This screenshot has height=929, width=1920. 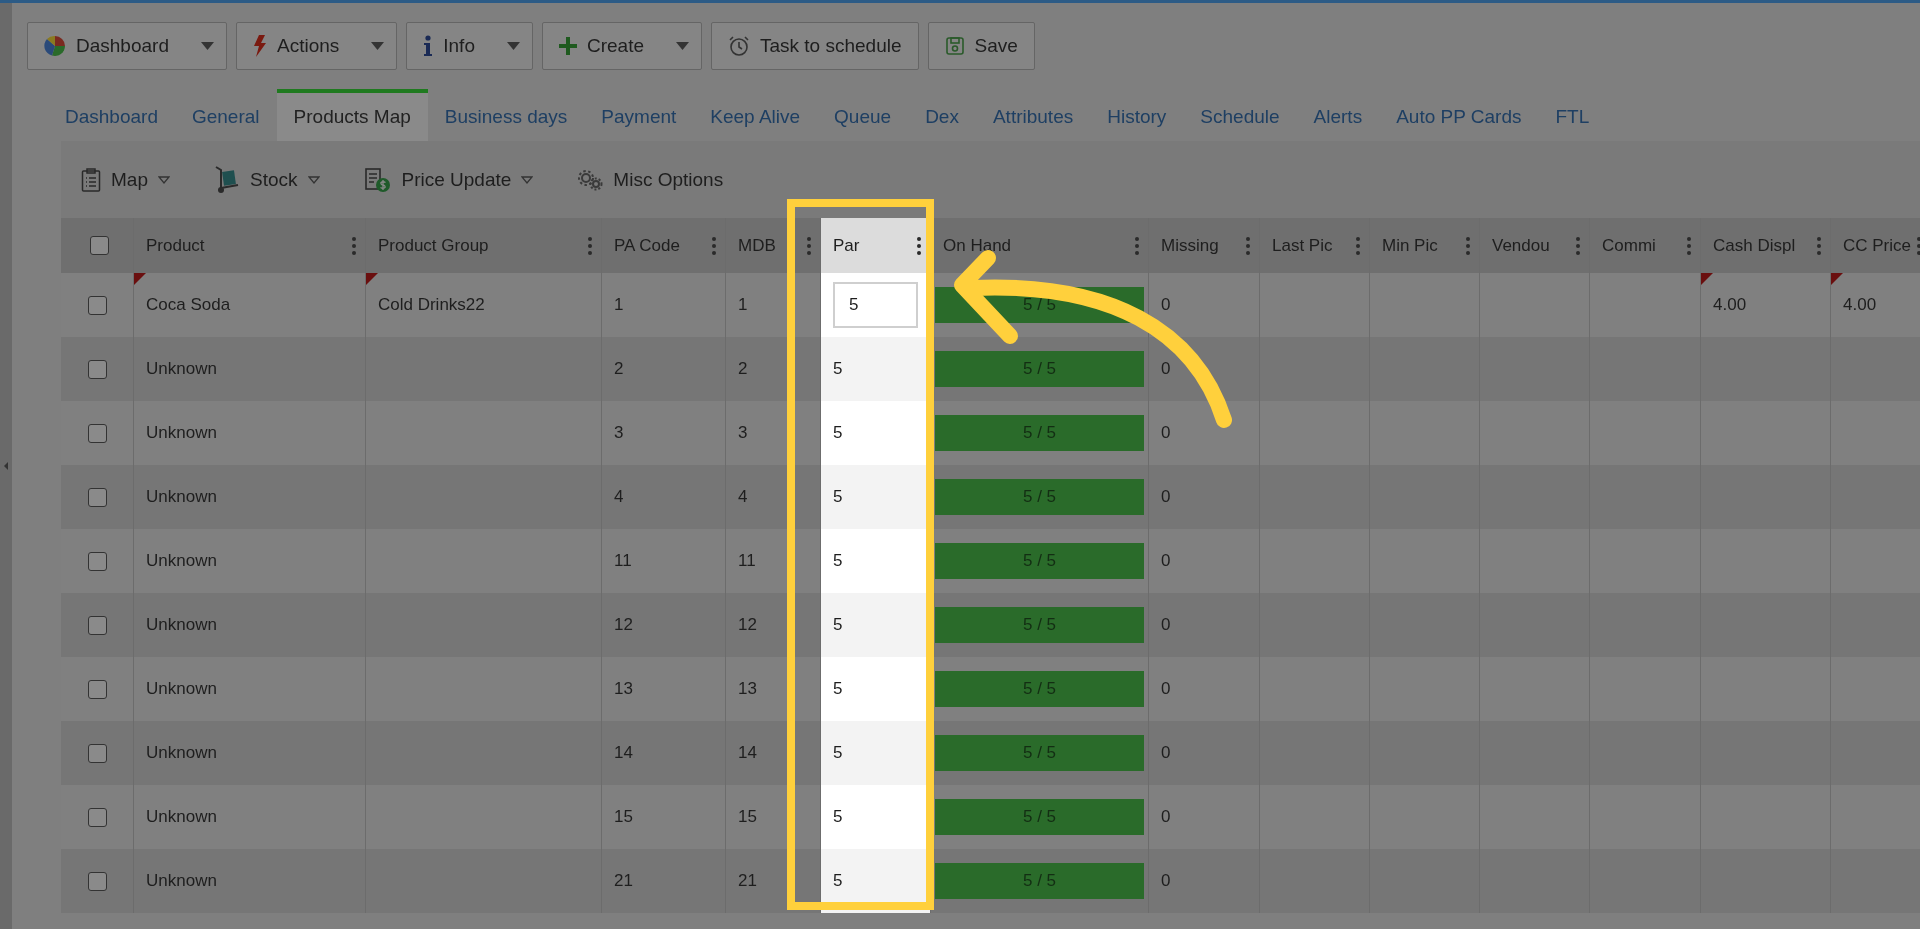 I want to click on tab: Payment, so click(x=639, y=115).